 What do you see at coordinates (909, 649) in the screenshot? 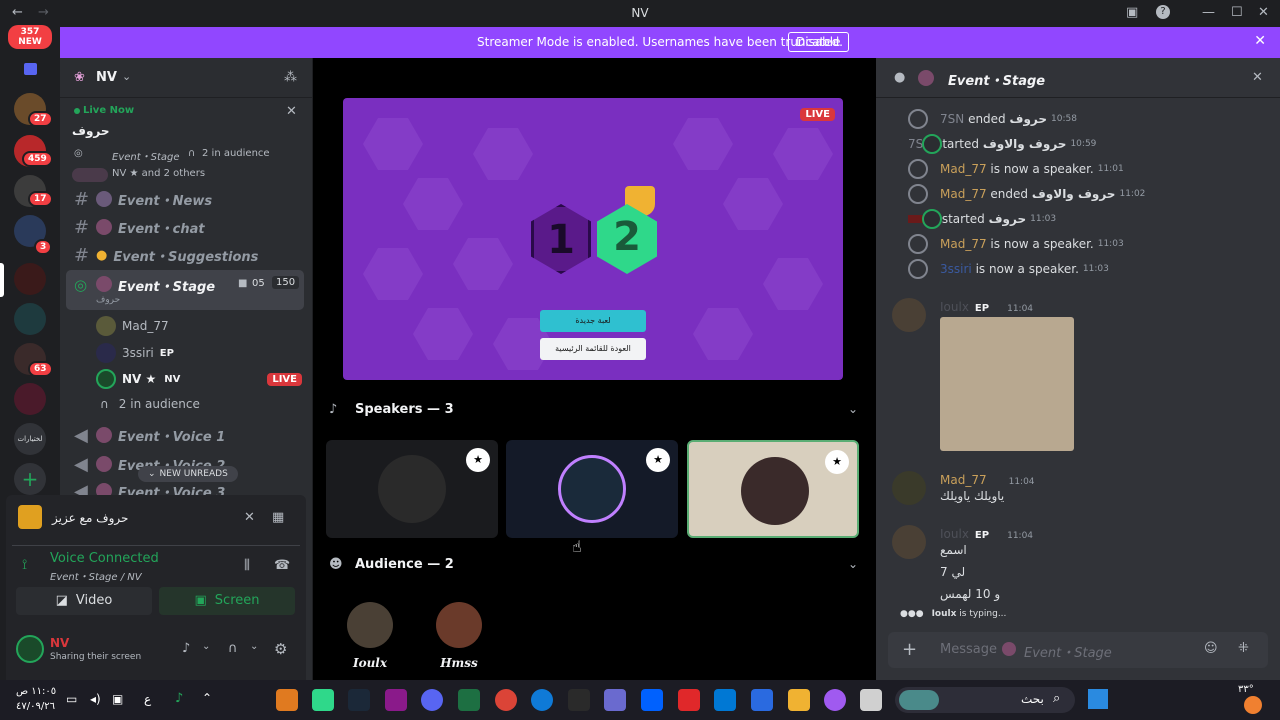
I see `add-attachment-icon: +` at bounding box center [909, 649].